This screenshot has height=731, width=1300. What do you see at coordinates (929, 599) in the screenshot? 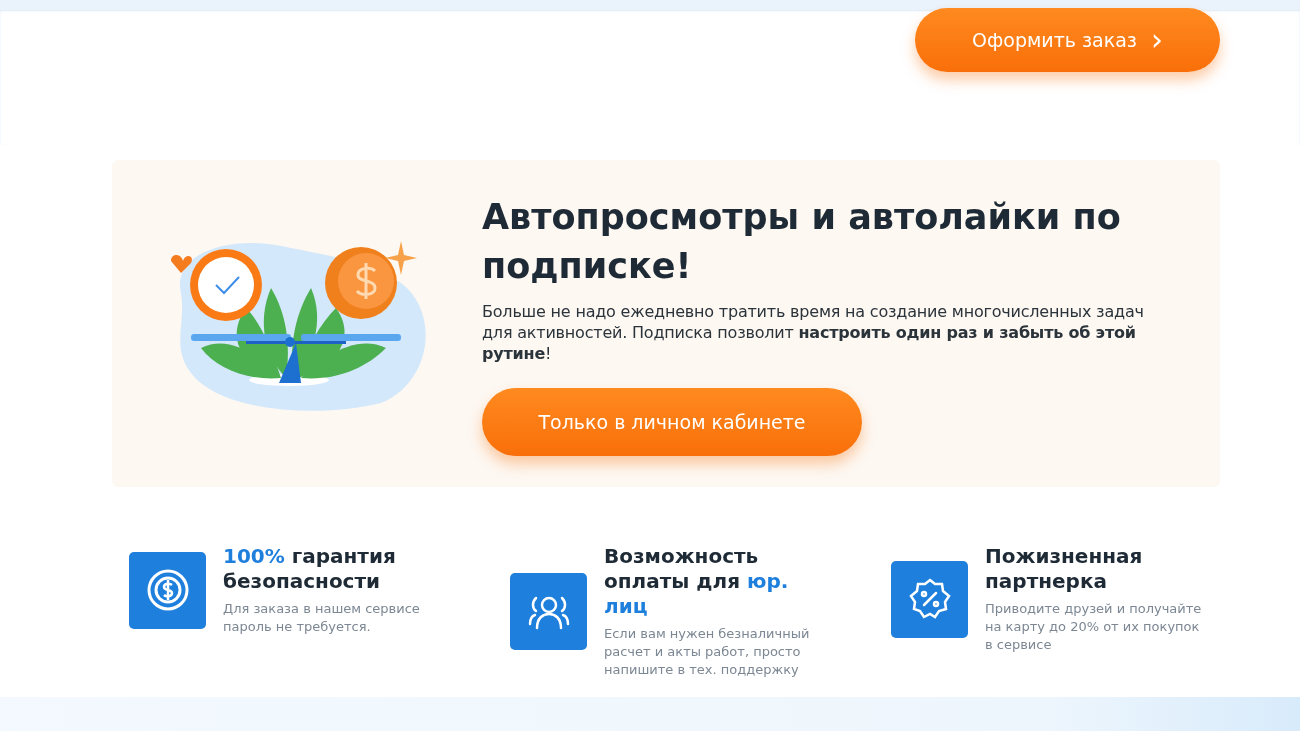
I see `discount-badge-icon` at bounding box center [929, 599].